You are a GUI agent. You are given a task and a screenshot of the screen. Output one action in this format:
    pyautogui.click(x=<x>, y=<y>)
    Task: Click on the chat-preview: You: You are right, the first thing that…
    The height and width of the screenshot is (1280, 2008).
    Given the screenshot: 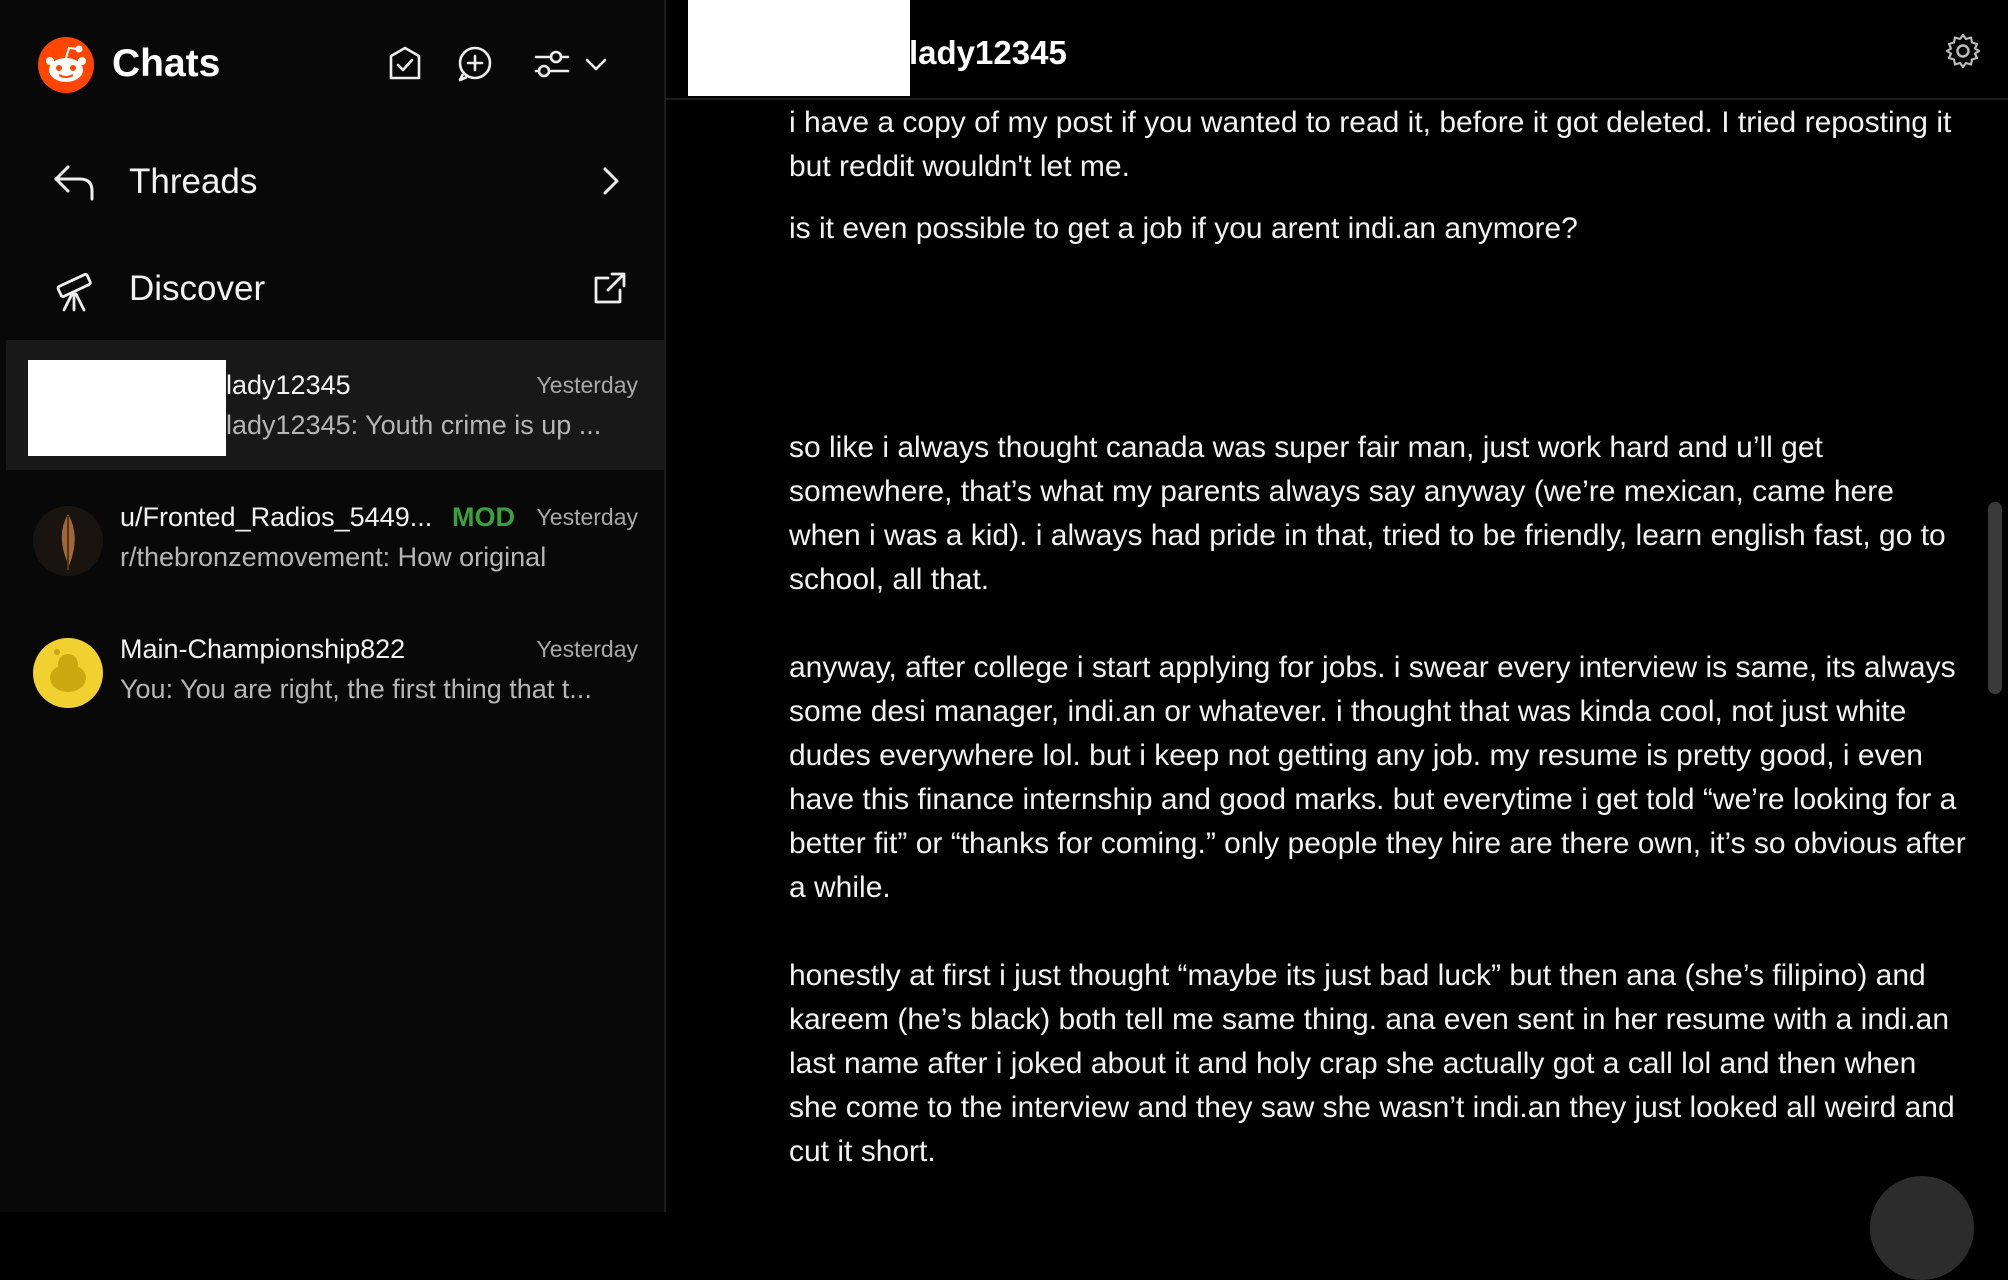 What is the action you would take?
    pyautogui.click(x=356, y=689)
    